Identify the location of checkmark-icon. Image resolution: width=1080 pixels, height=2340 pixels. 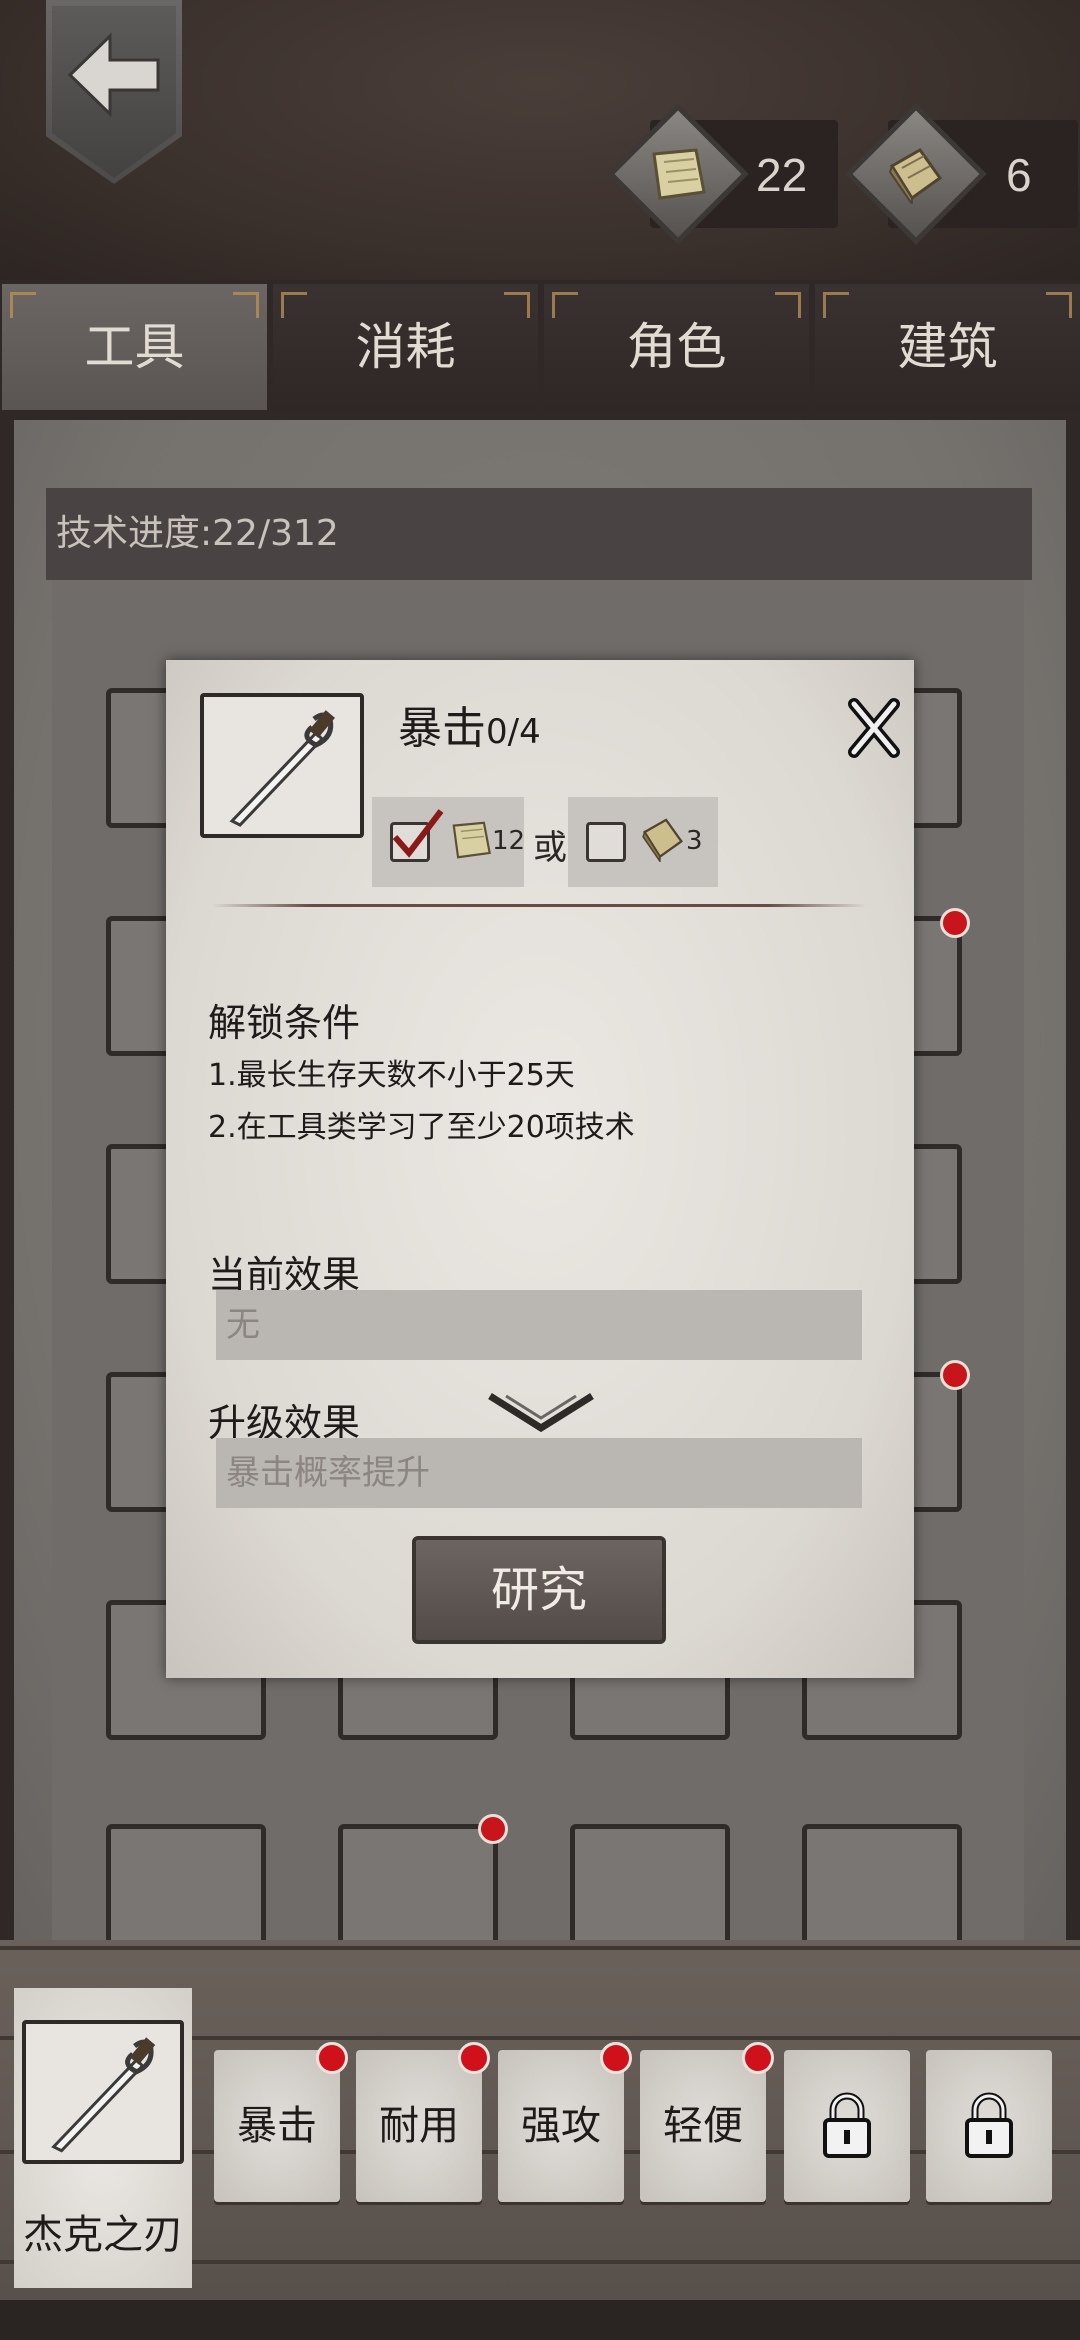
(418, 833).